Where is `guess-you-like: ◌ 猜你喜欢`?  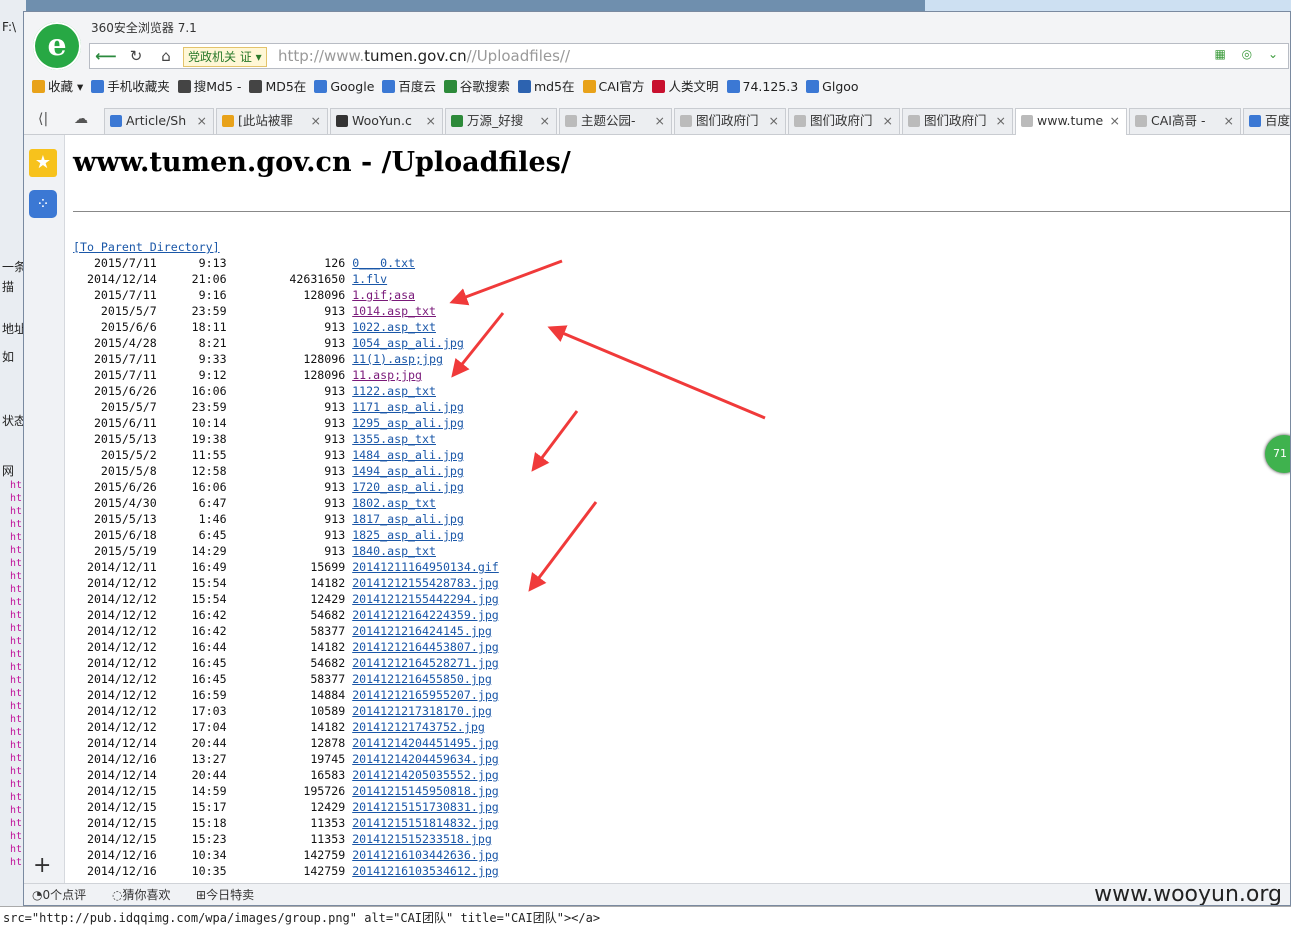 guess-you-like: ◌ 猜你喜欢 is located at coordinates (141, 894).